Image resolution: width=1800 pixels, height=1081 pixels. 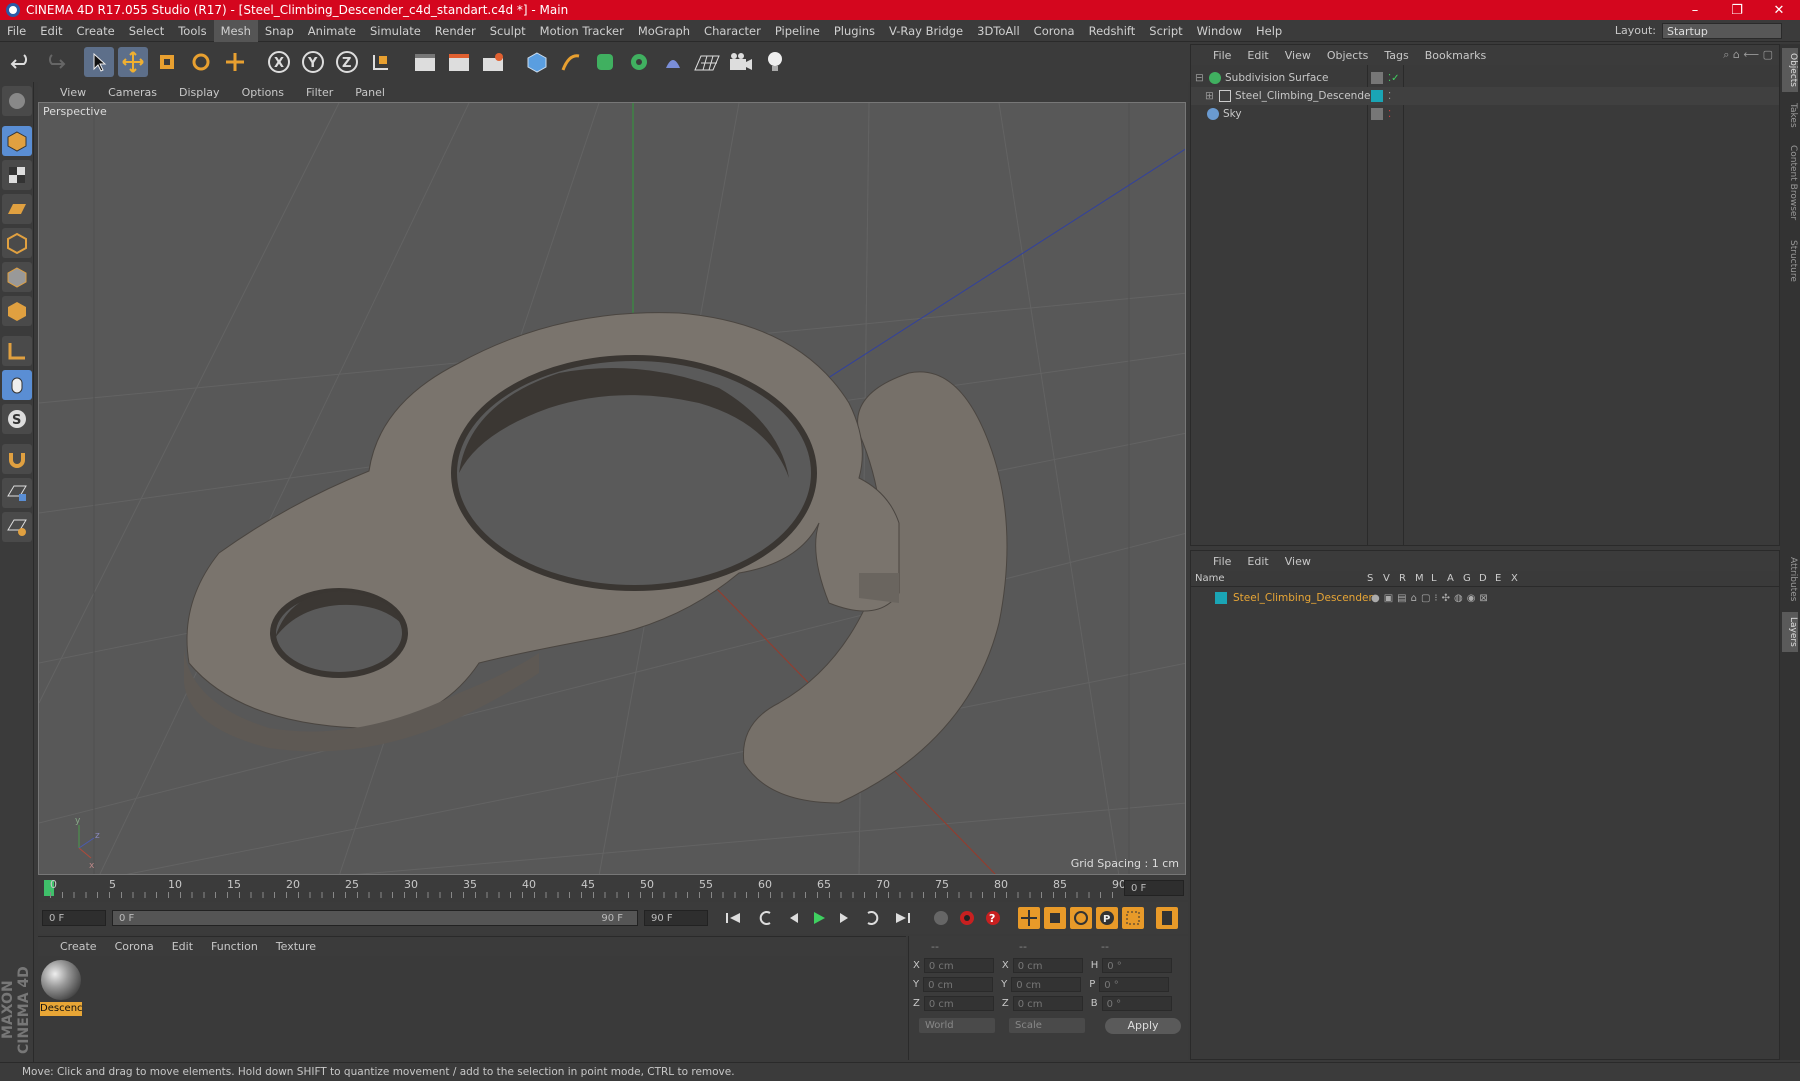 I want to click on layer-row-steel-climbing-descender: Steel_Climbing_Descender ●▣▤⌂▢⁝✣◍◉⊠, so click(x=1485, y=598).